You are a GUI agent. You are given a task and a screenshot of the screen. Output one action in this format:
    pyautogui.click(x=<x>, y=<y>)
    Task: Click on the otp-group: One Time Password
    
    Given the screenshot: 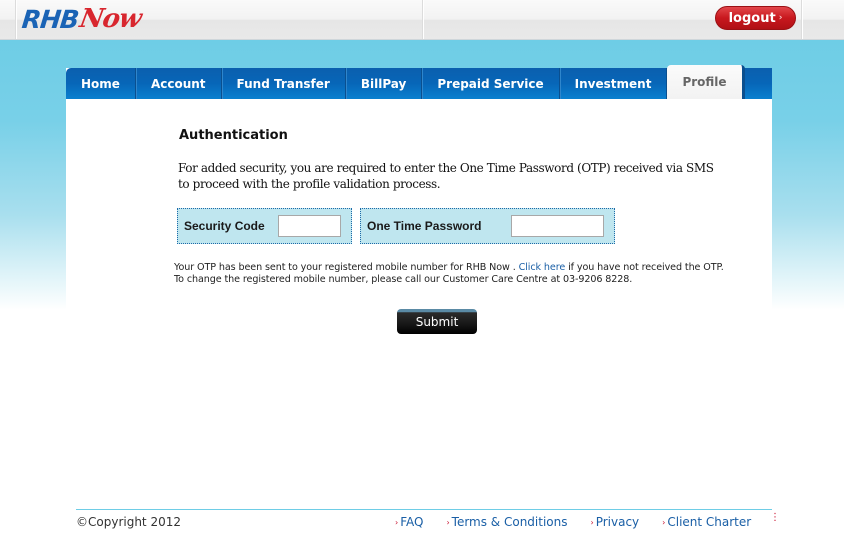 What is the action you would take?
    pyautogui.click(x=487, y=226)
    